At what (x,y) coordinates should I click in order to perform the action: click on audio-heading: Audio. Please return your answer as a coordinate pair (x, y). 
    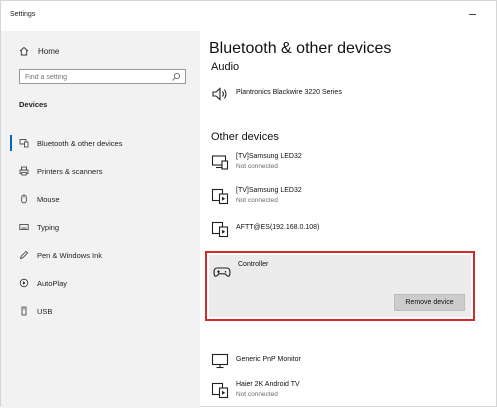
    Looking at the image, I should click on (225, 67).